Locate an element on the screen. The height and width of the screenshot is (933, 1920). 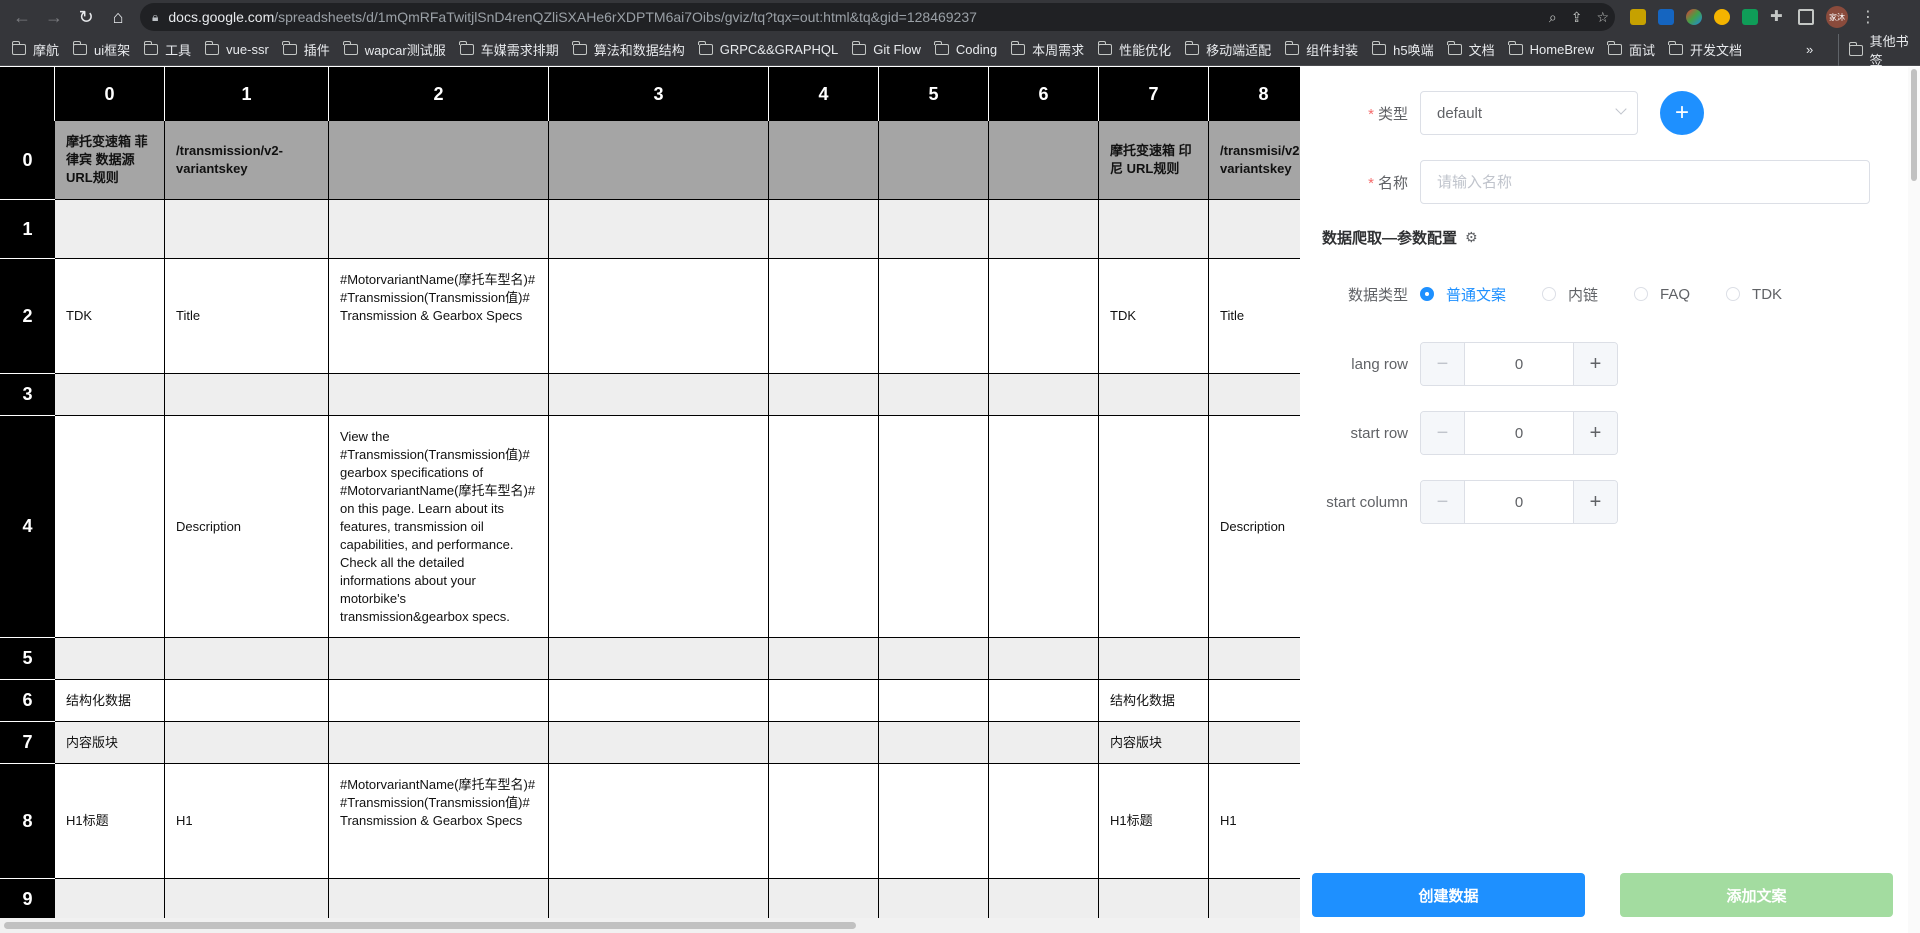
radio-data-type-tdk: TDK is located at coordinates (1754, 294).